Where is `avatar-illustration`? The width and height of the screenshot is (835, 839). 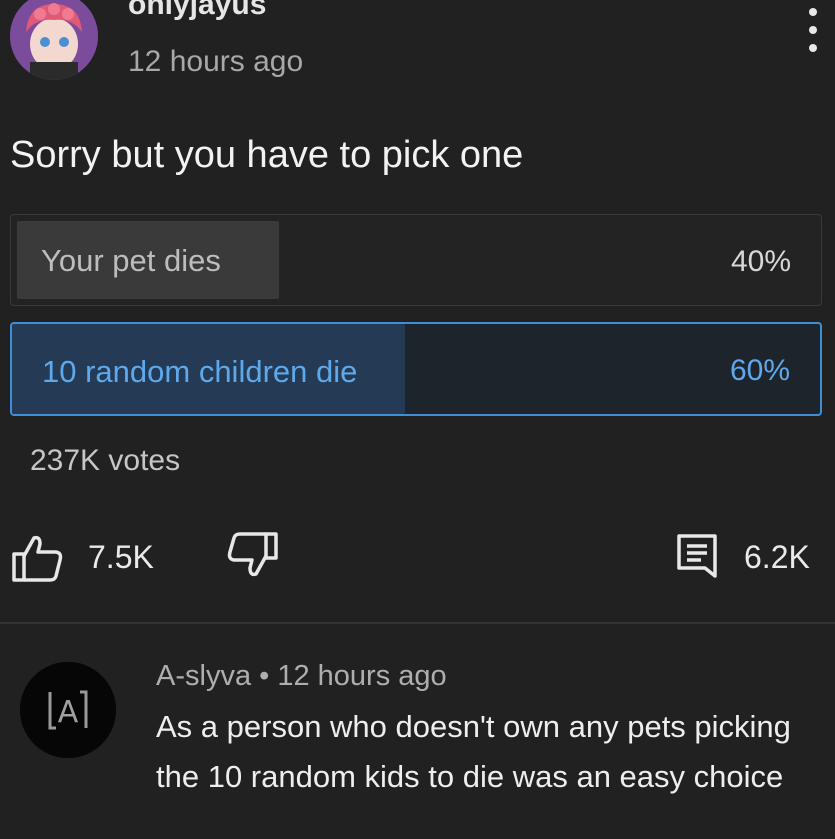
avatar-illustration is located at coordinates (54, 40).